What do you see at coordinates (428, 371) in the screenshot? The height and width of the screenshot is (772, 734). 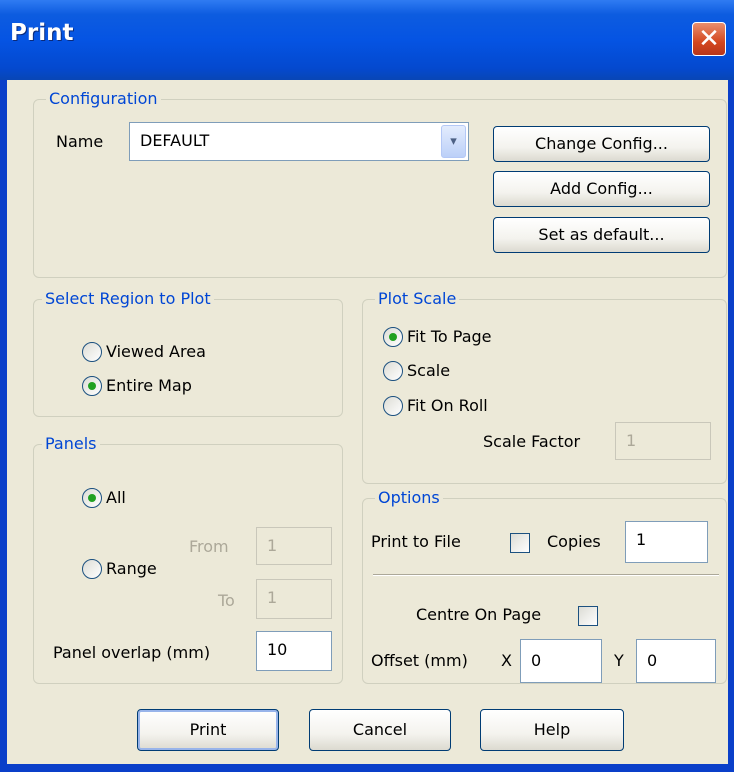 I see `scale-label: Scale` at bounding box center [428, 371].